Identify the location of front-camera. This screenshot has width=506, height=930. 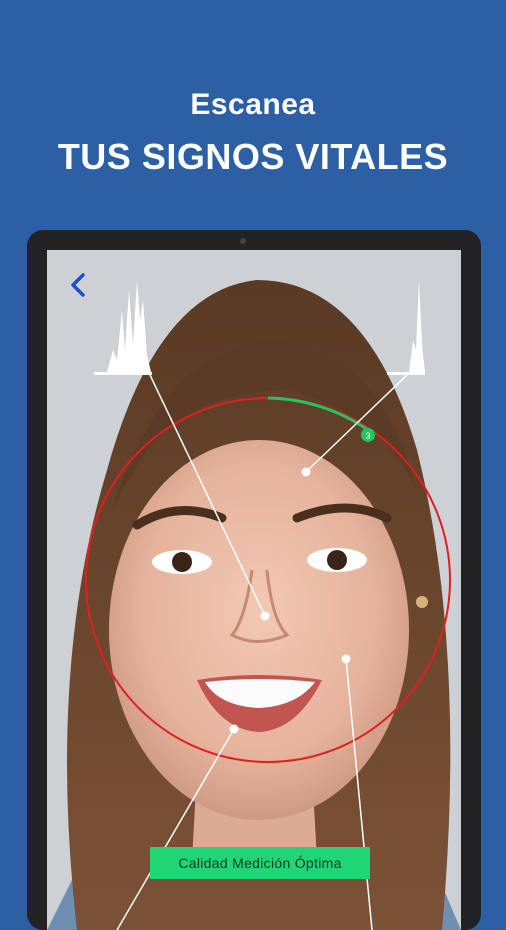
(243, 241).